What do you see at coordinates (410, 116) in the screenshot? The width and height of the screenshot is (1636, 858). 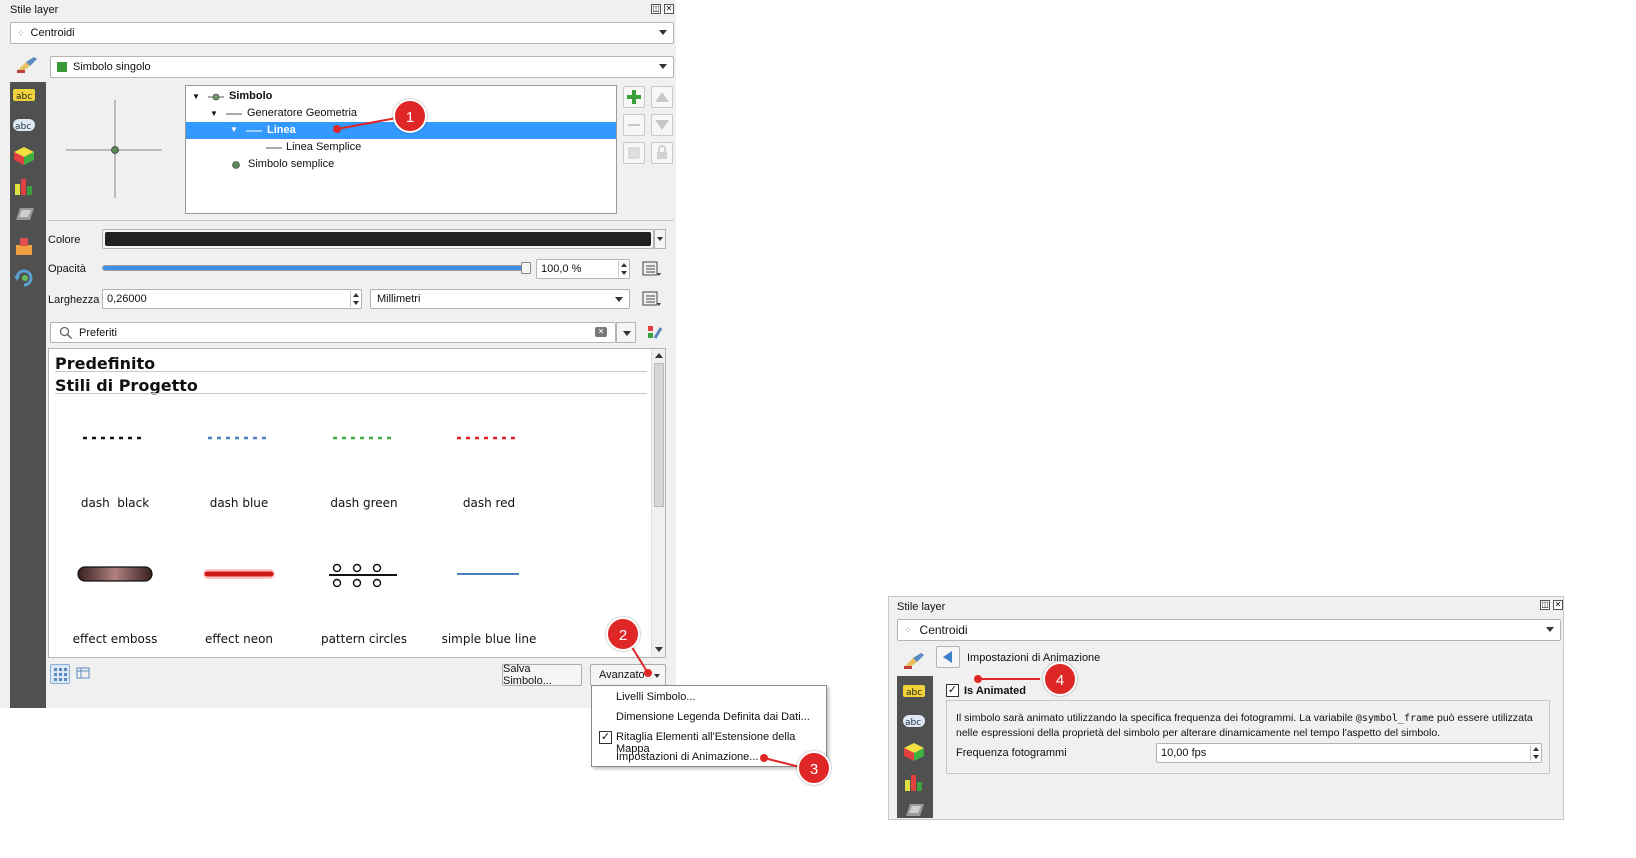 I see `callout-marker: 1` at bounding box center [410, 116].